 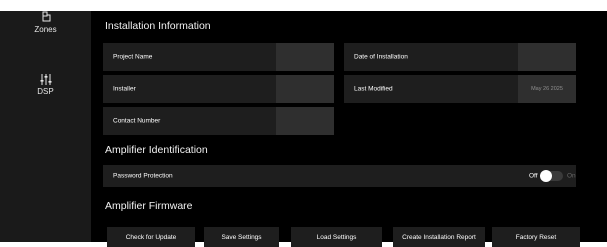 I want to click on sidebar-item-zones: Zones, so click(x=45, y=22).